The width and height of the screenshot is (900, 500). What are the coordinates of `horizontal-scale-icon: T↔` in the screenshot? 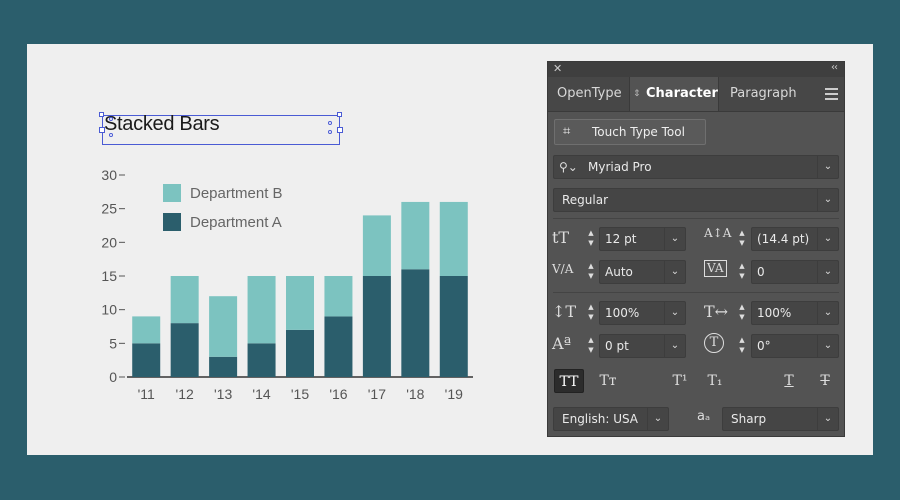 It's located at (716, 311).